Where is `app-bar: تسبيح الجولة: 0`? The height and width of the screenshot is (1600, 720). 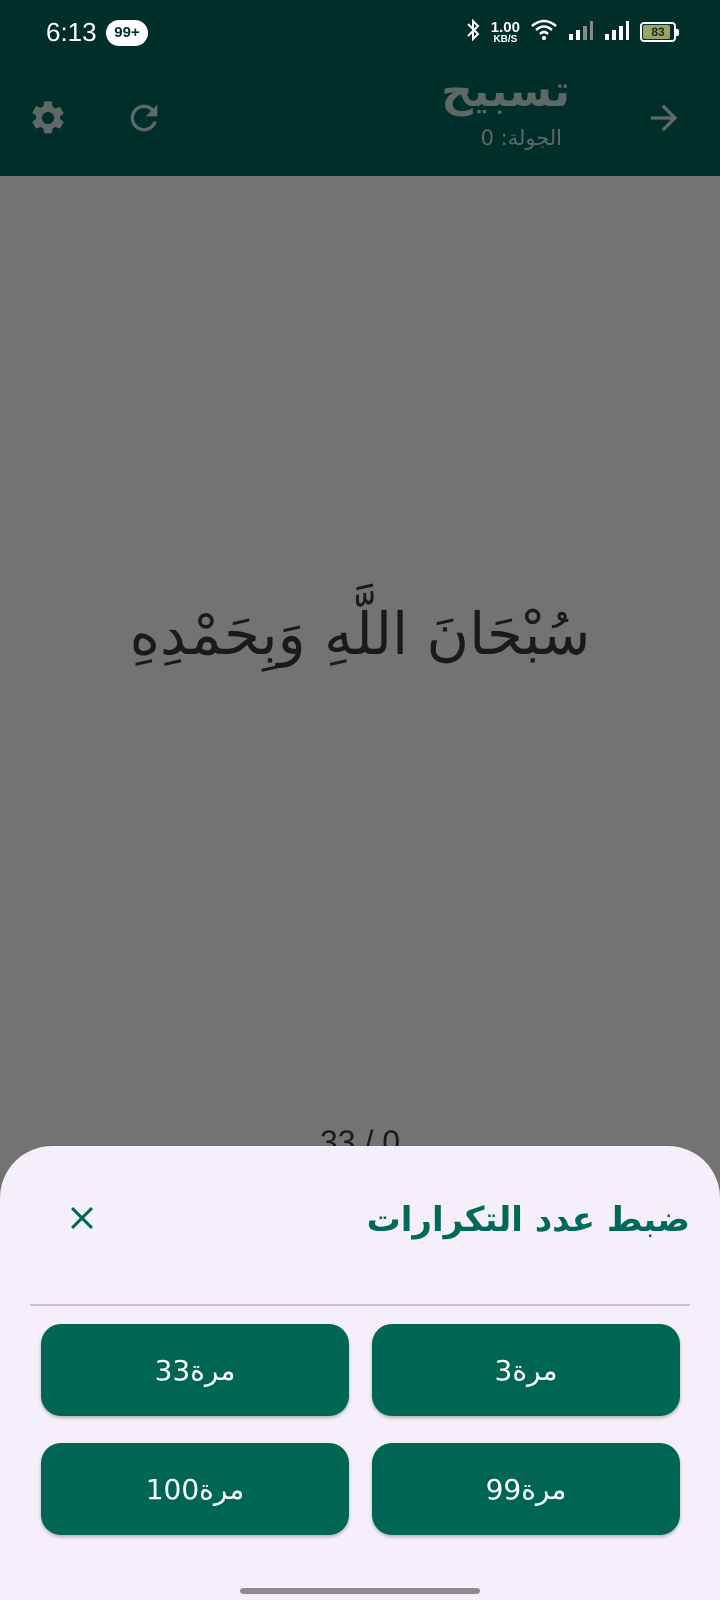
app-bar: تسبيح الجولة: 0 is located at coordinates (360, 120).